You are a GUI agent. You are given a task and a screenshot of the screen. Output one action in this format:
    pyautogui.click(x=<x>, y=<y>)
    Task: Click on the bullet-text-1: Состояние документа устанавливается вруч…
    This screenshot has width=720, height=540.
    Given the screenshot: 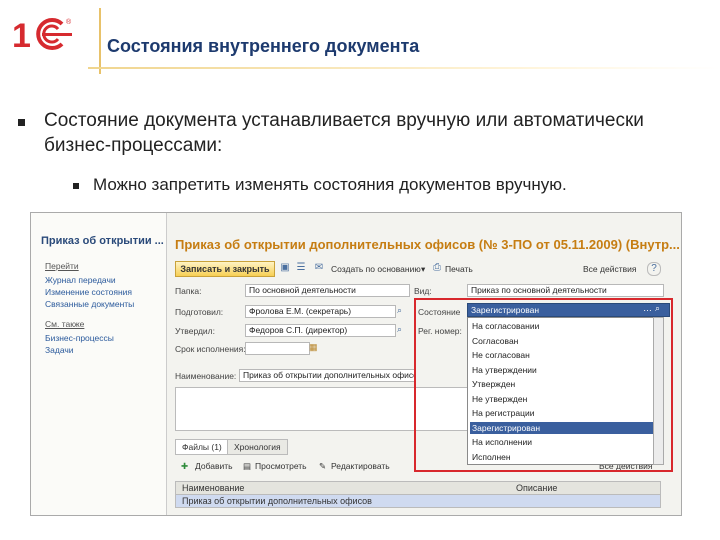 What is the action you would take?
    pyautogui.click(x=344, y=133)
    